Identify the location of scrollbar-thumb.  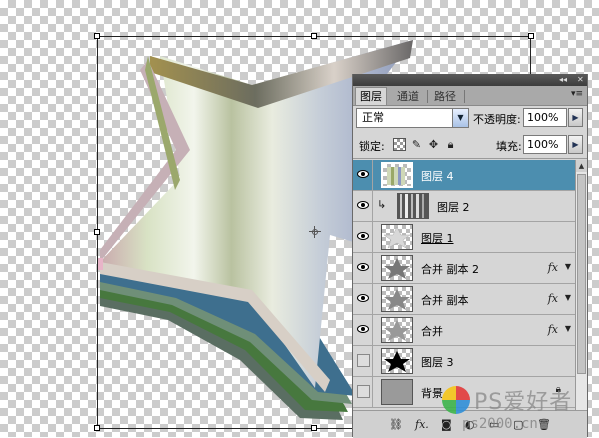
(581, 274).